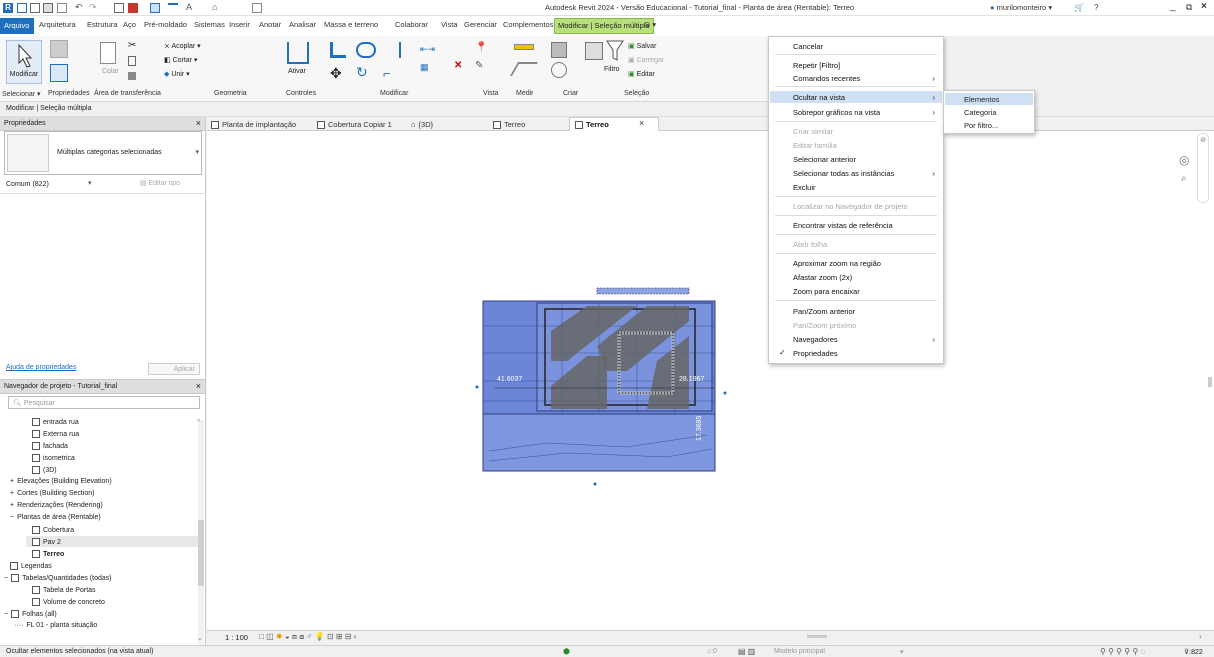 This screenshot has width=1214, height=657. I want to click on rotate-icon: ↻, so click(362, 72).